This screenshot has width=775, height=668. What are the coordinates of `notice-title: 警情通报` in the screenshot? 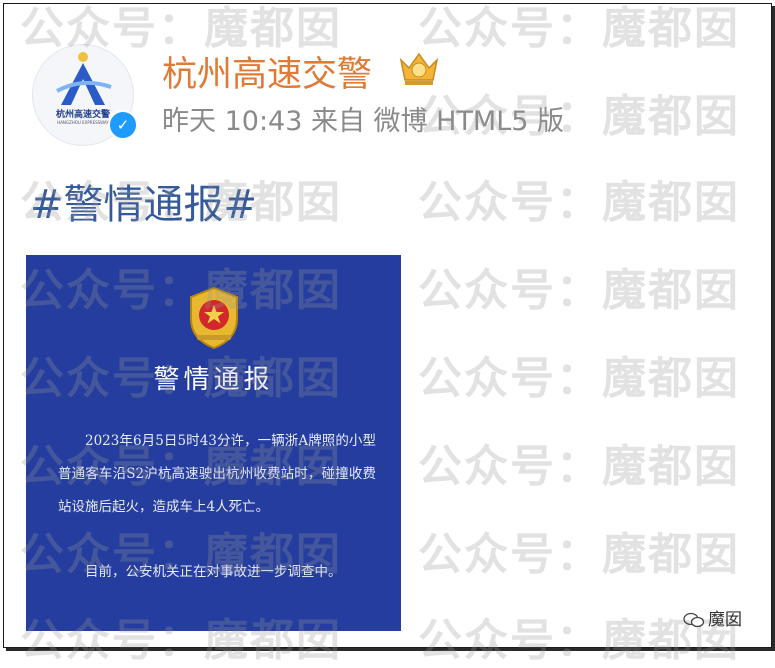 It's located at (213, 380).